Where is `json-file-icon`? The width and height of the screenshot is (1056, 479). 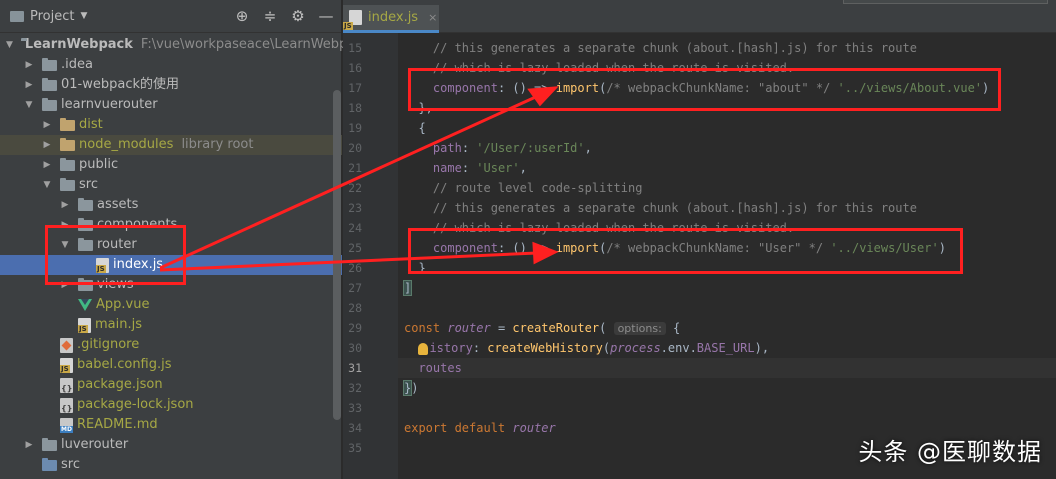 json-file-icon is located at coordinates (66, 388).